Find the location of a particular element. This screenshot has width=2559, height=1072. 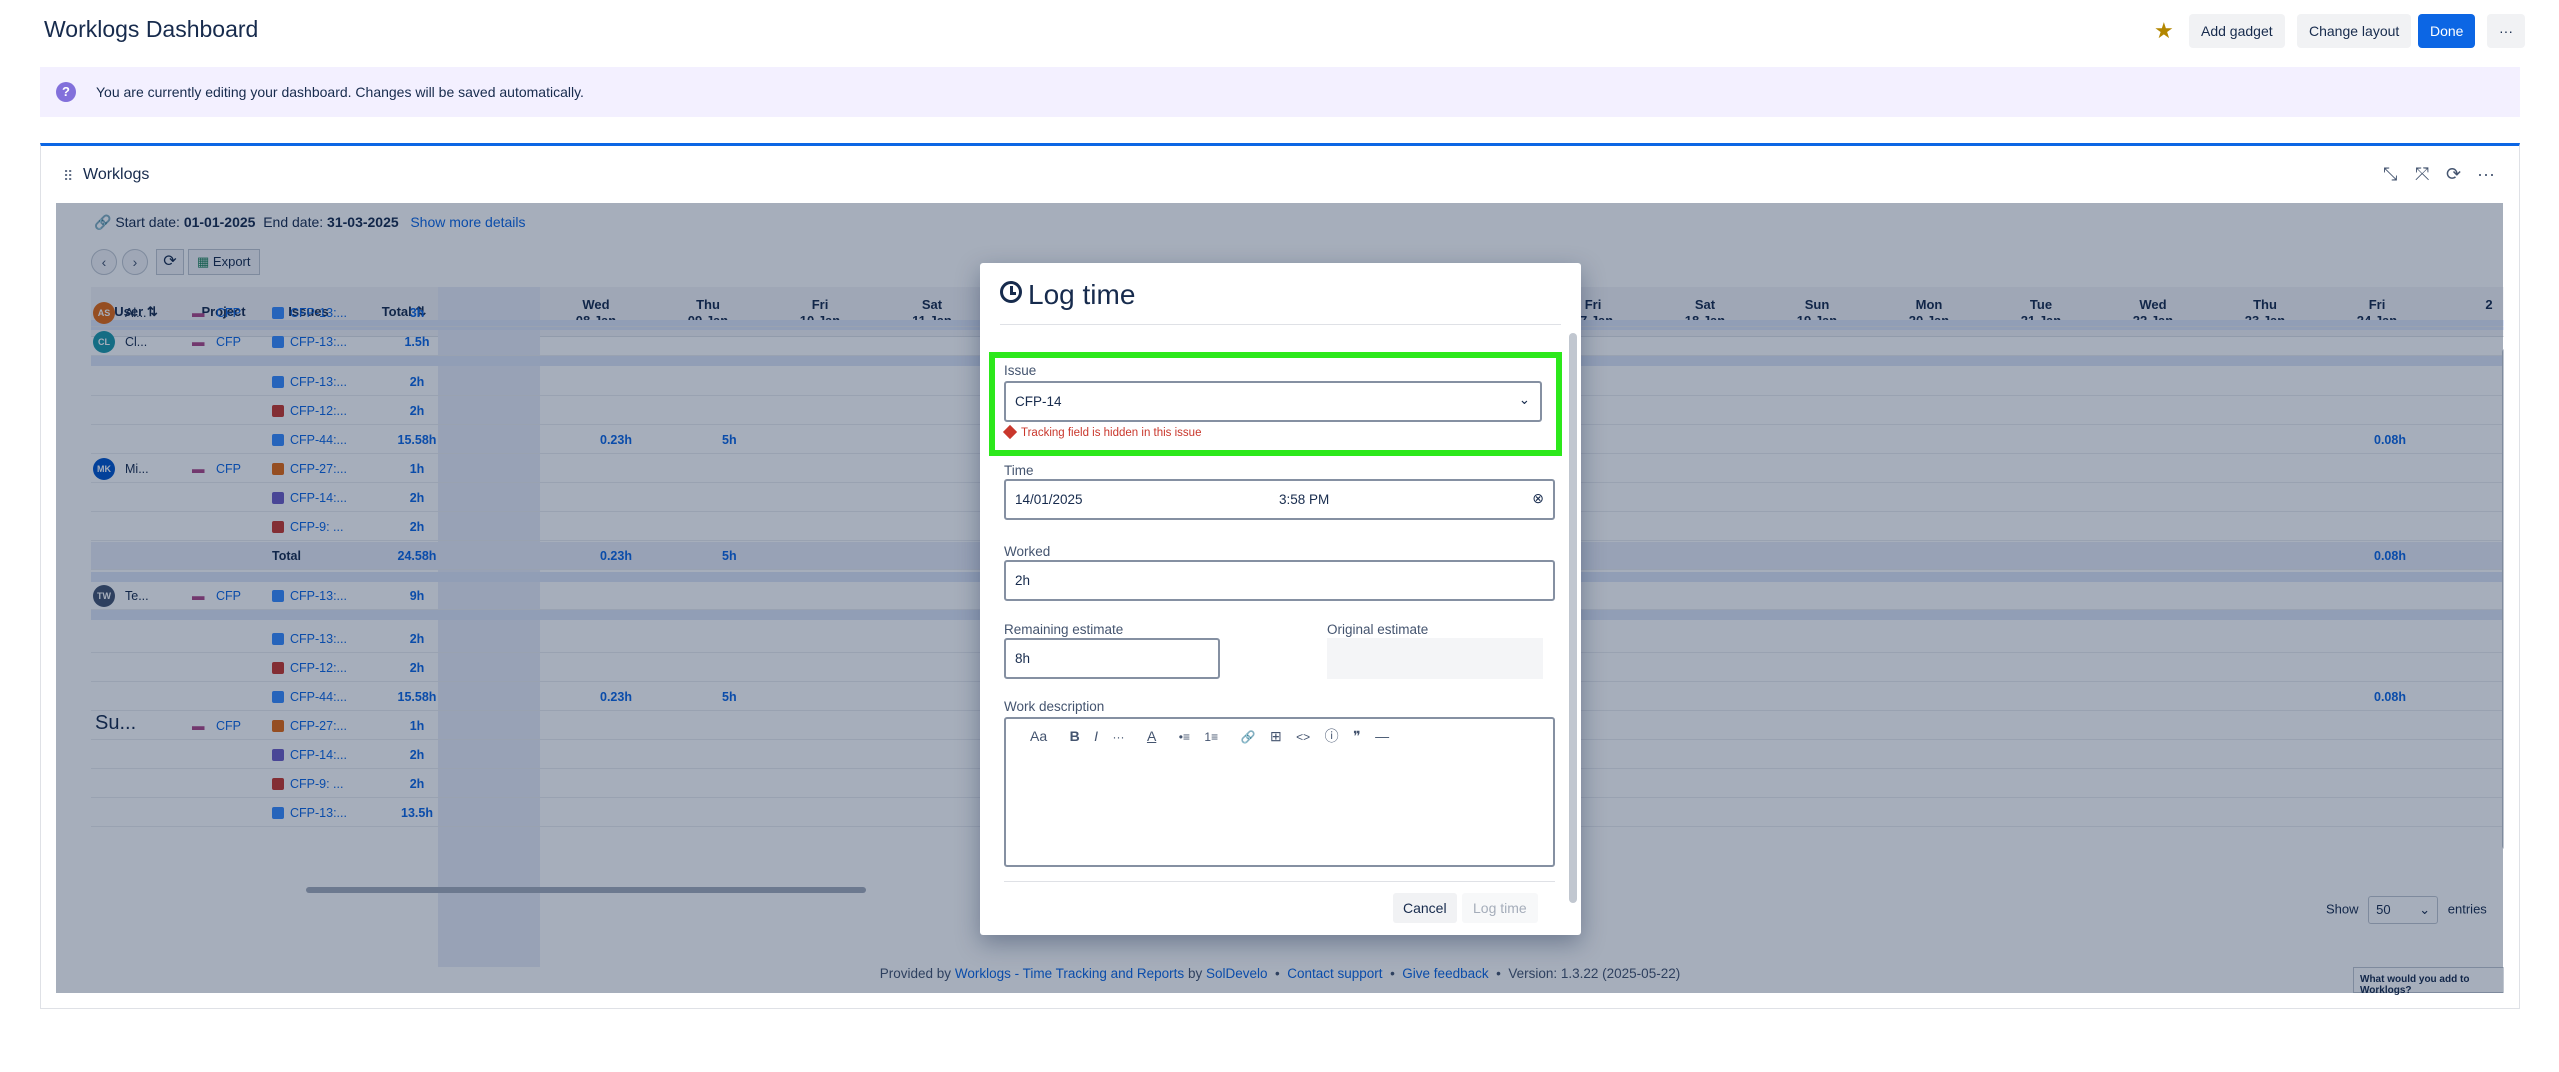

link-icon: 🔗 is located at coordinates (1248, 737).